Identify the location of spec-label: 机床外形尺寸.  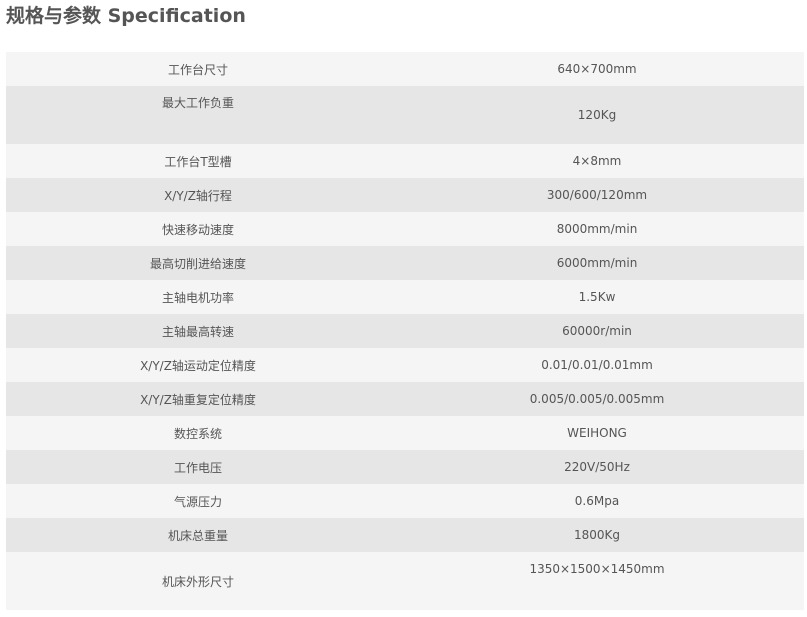
(197, 581).